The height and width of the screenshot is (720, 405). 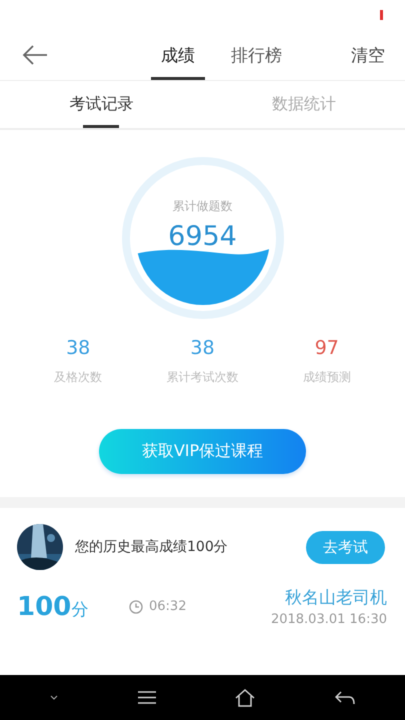 I want to click on record-title: 秋名山老司机, so click(x=336, y=598).